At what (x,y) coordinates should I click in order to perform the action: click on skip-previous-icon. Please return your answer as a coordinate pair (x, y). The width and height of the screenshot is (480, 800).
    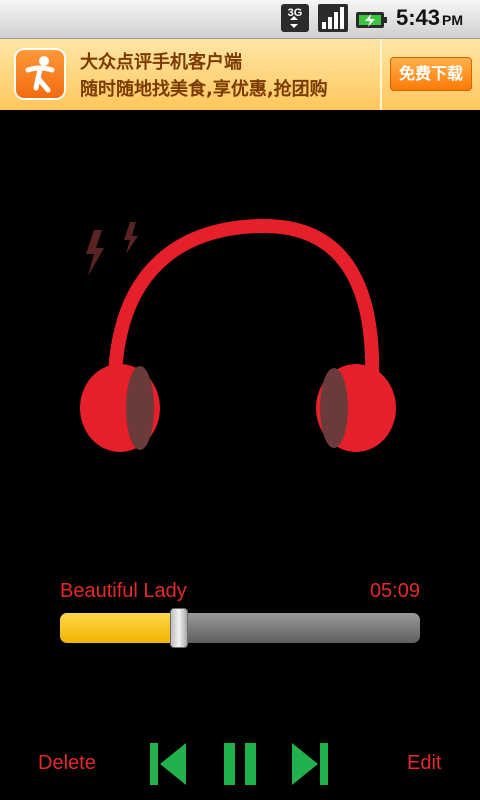
    Looking at the image, I should click on (168, 764).